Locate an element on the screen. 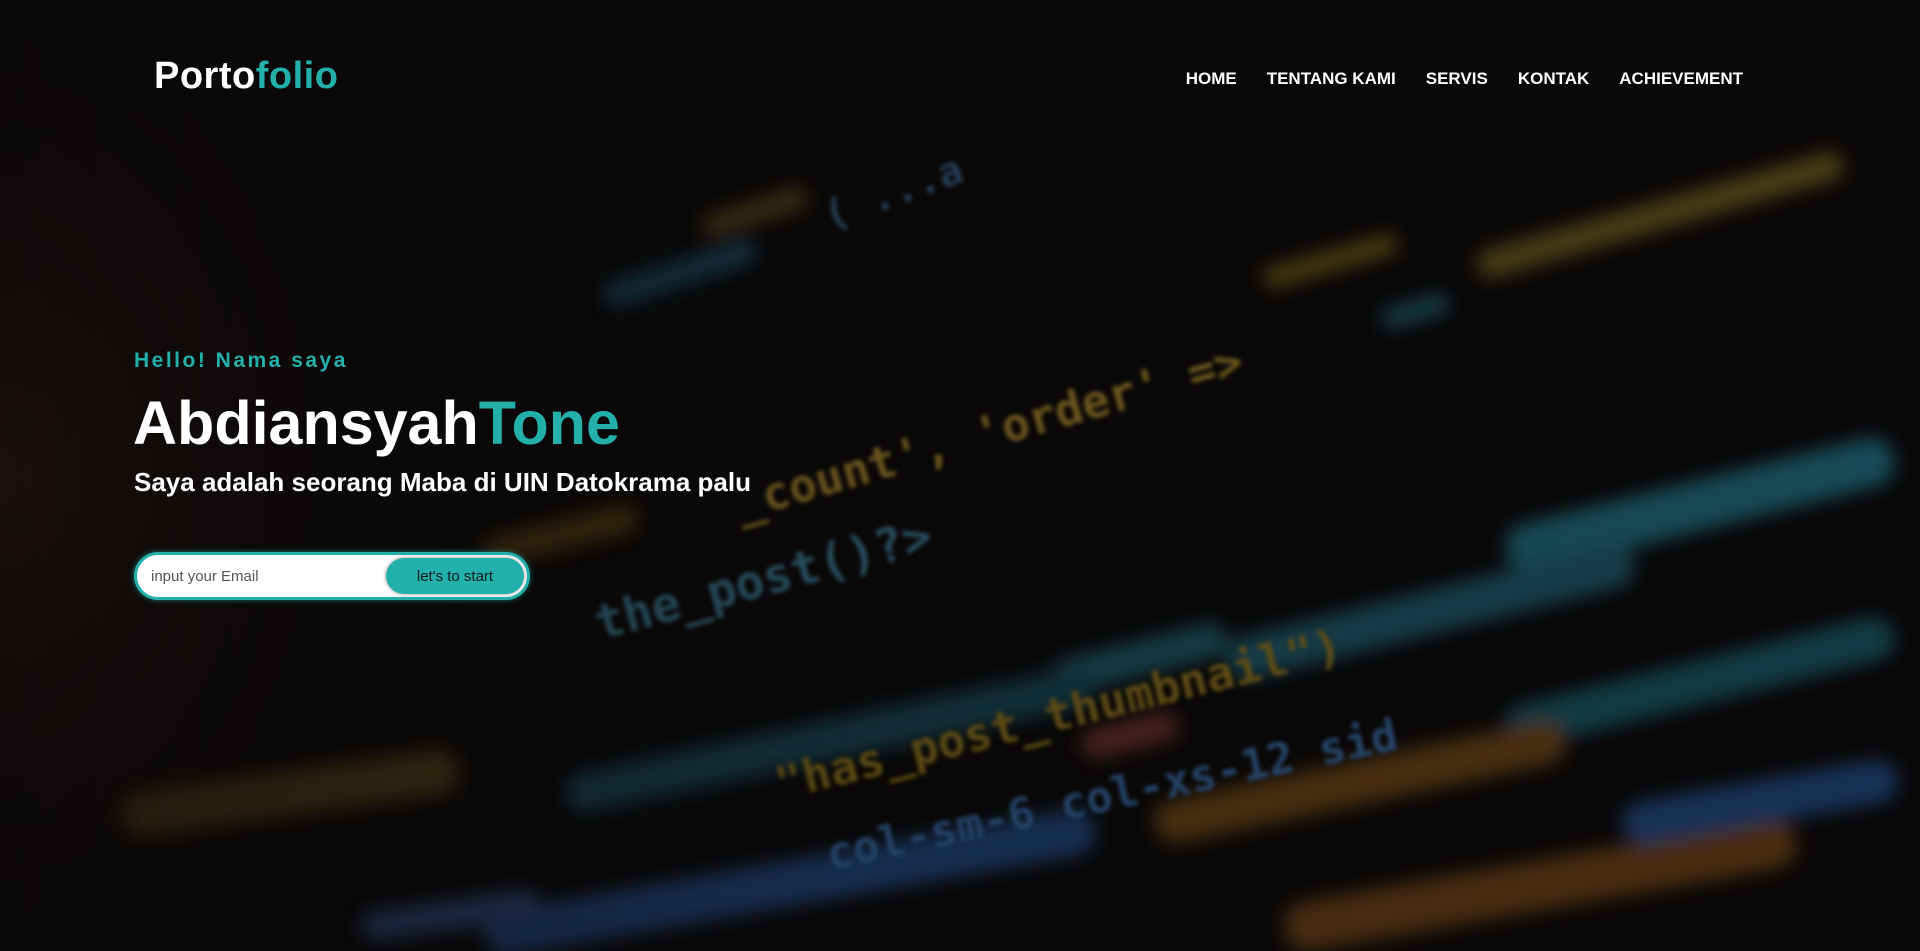  nav-servis: SERVIS is located at coordinates (1457, 79).